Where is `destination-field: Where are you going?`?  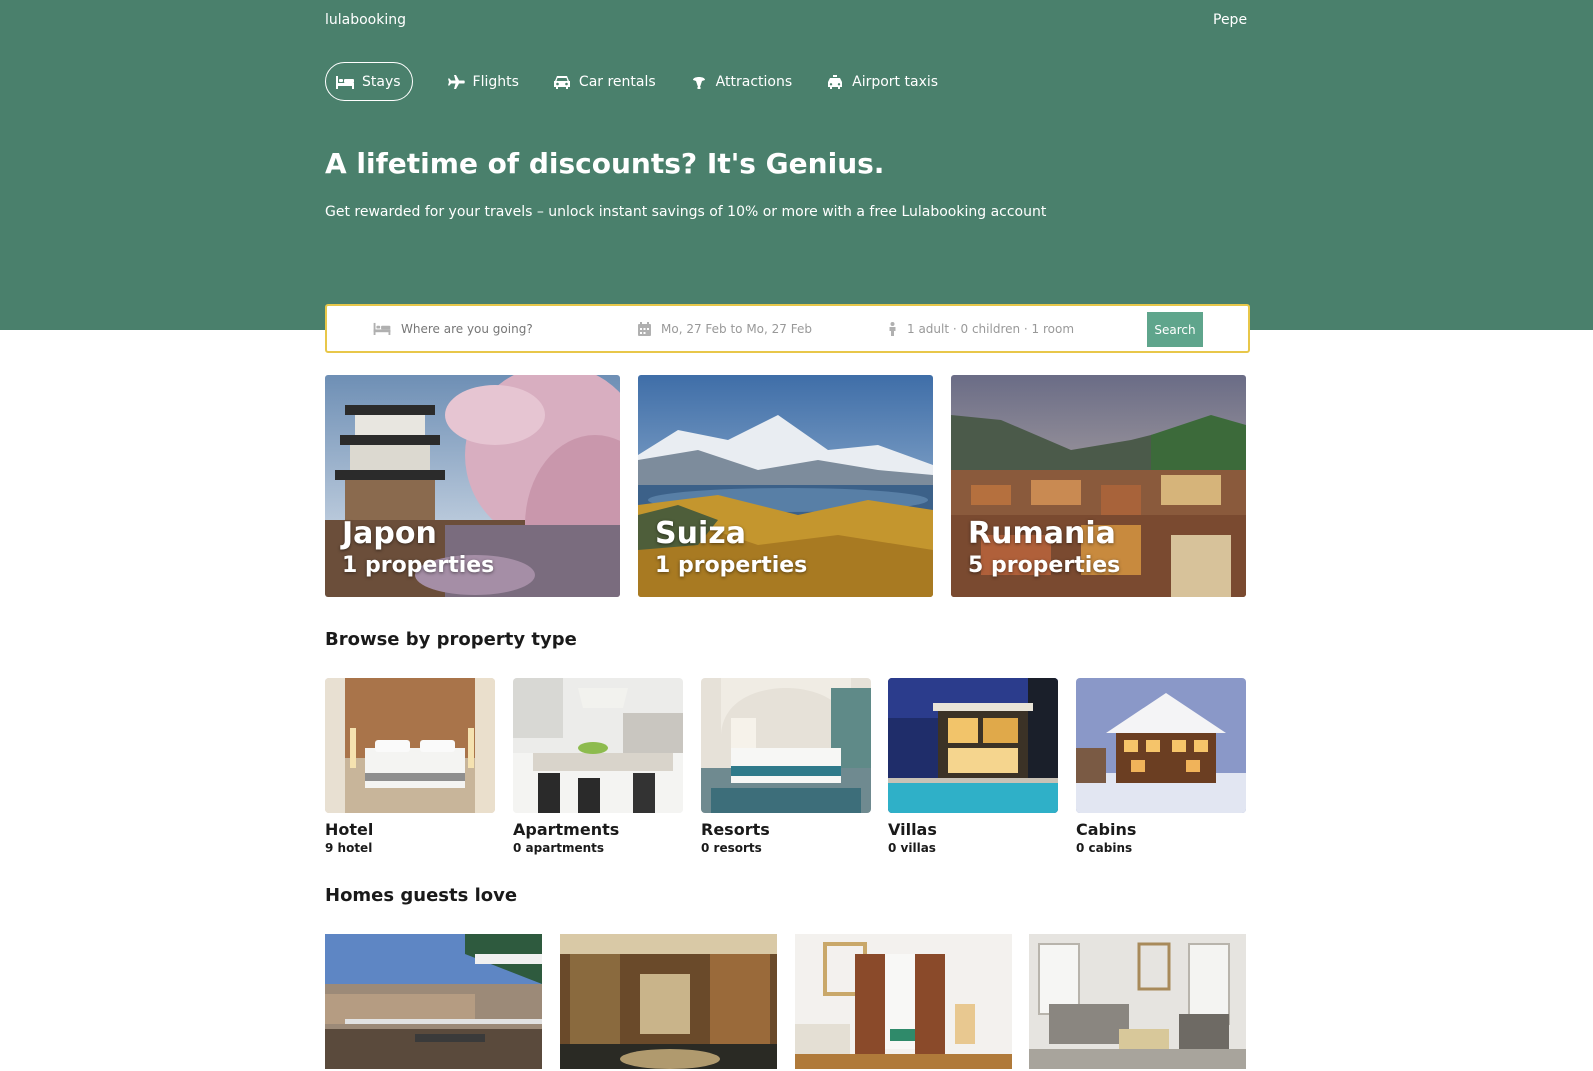 destination-field: Where are you going? is located at coordinates (453, 328).